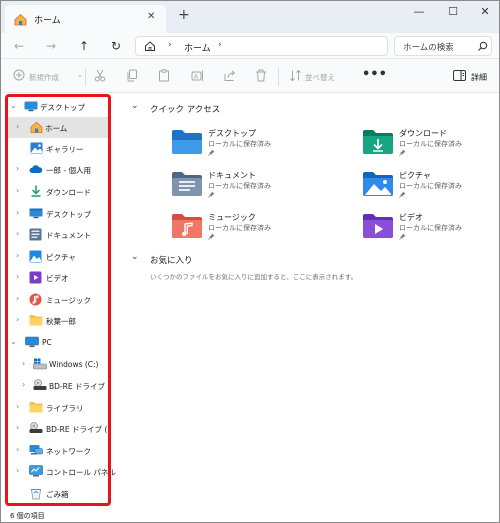 This screenshot has height=523, width=500. Describe the element at coordinates (295, 76) in the screenshot. I see `sort-icon` at that location.